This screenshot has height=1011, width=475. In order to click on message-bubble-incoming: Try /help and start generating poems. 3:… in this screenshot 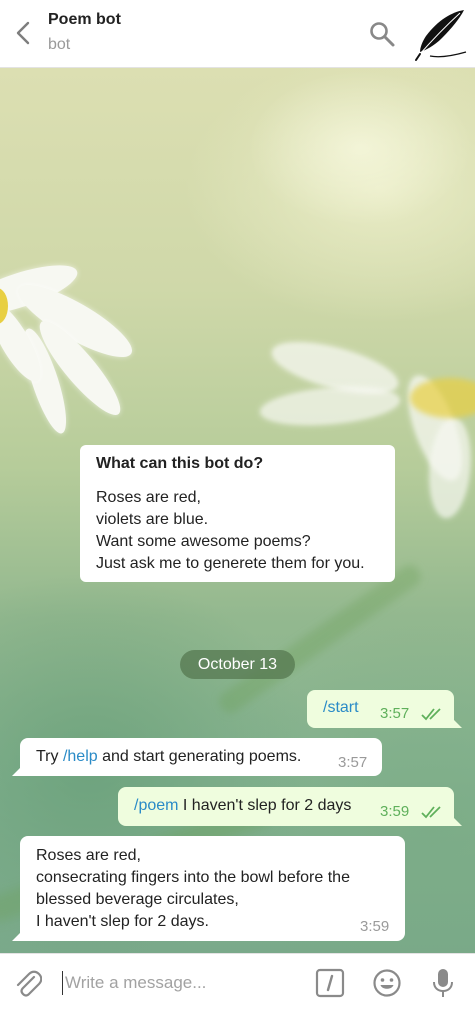, I will do `click(197, 757)`.